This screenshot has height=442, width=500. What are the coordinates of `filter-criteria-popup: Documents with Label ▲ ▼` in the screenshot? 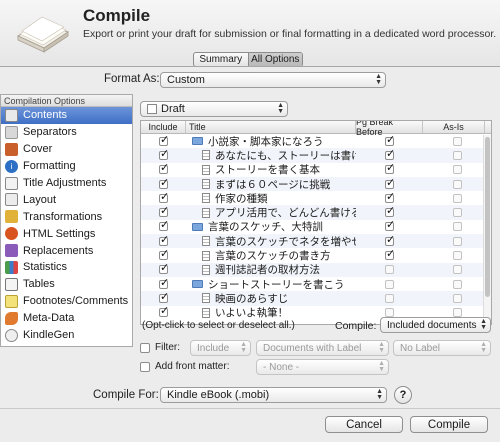 It's located at (322, 348).